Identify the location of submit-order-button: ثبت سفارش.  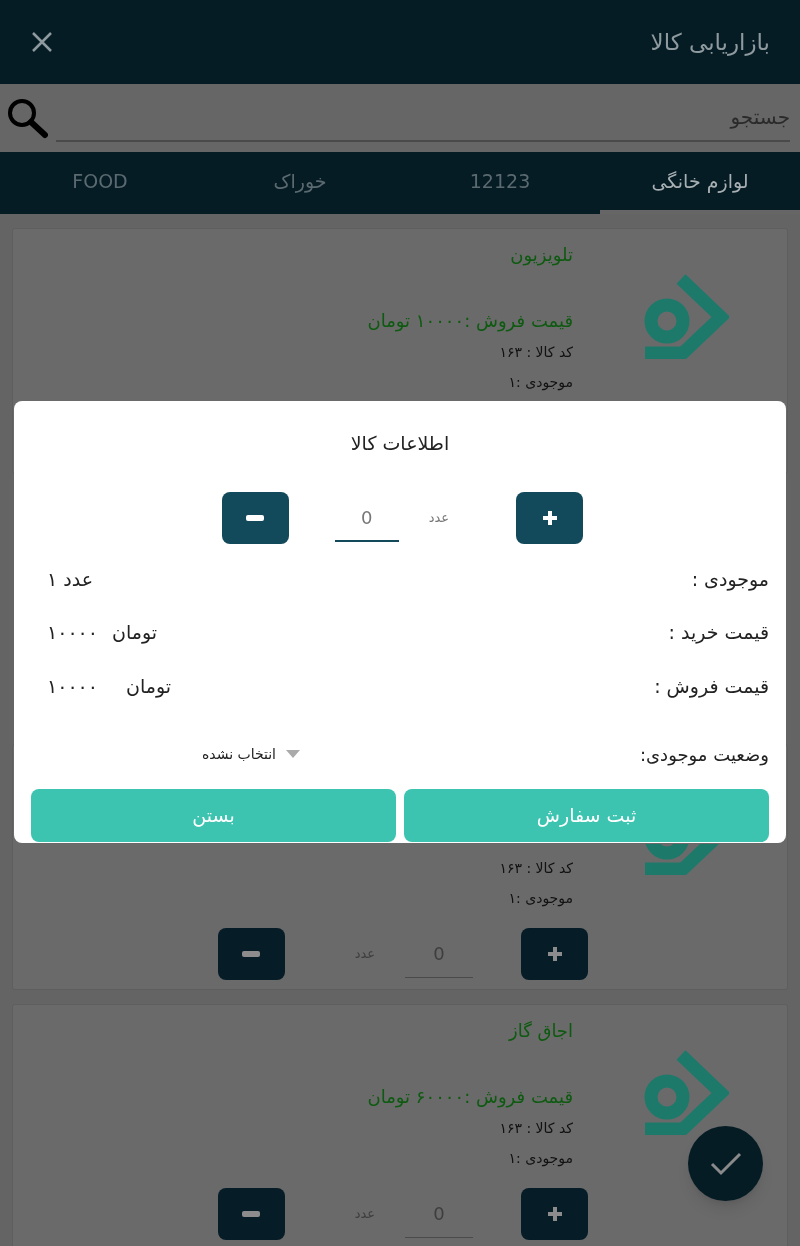
(586, 815).